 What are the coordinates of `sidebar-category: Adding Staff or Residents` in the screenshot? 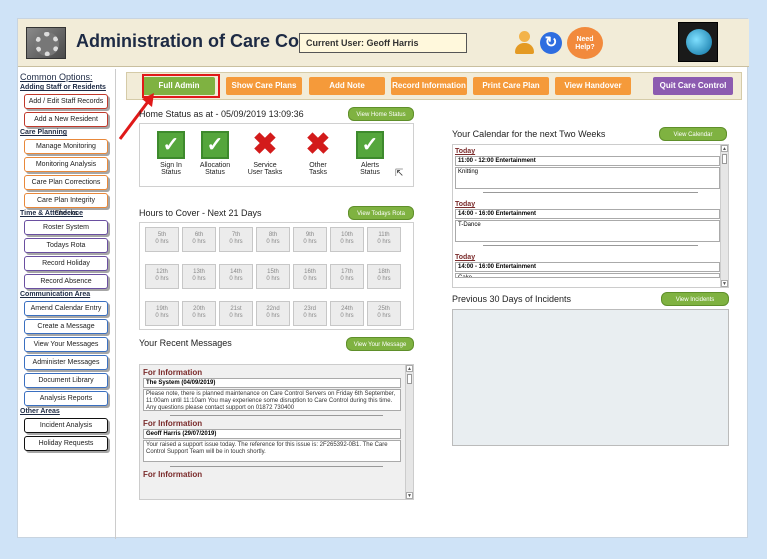 It's located at (63, 87).